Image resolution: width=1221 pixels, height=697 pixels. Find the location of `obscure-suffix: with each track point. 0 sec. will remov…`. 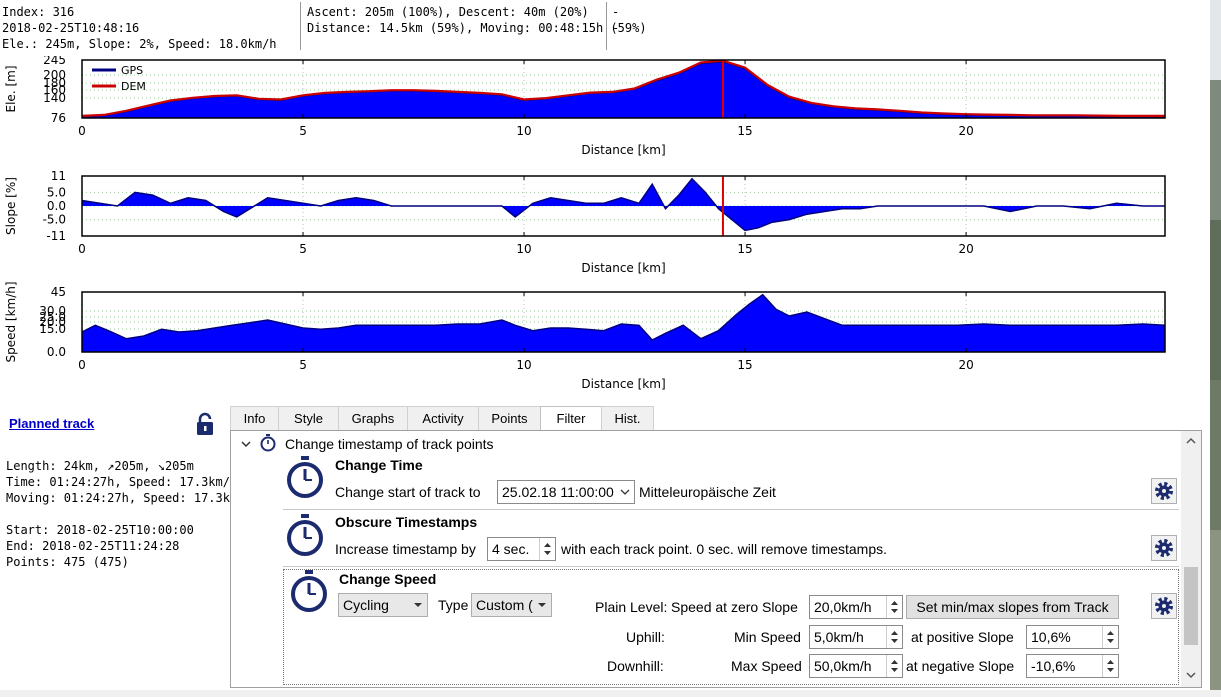

obscure-suffix: with each track point. 0 sec. will remov… is located at coordinates (724, 549).